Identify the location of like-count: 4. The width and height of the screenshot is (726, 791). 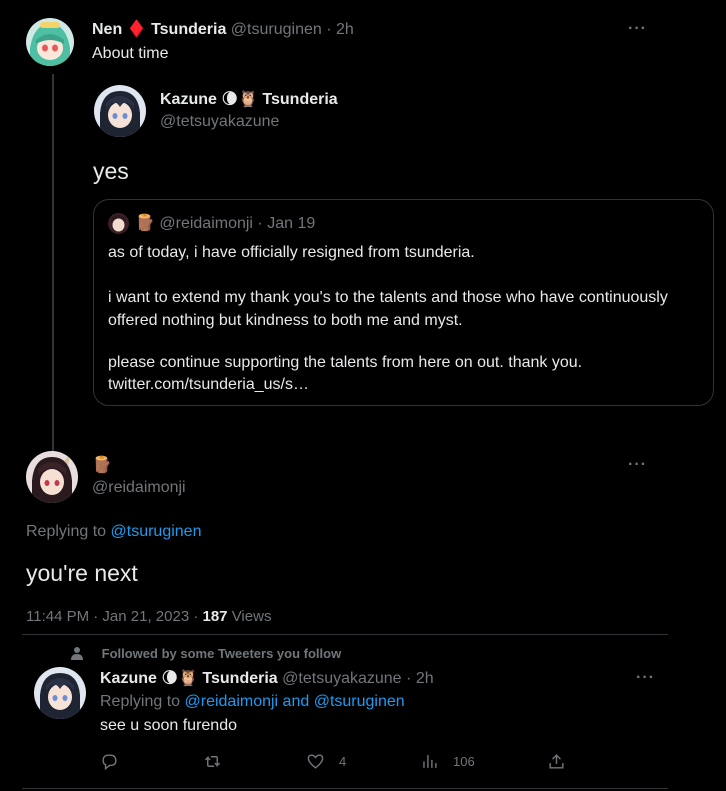
(343, 761).